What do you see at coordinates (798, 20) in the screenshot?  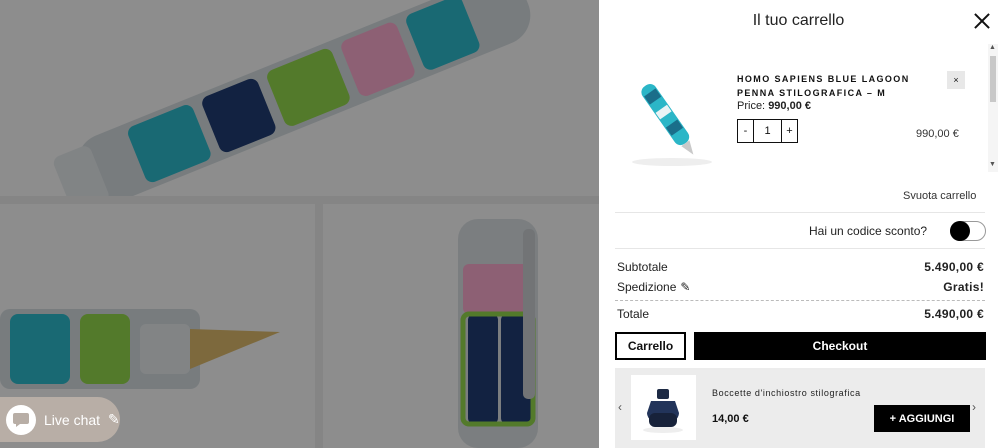 I see `cart-title: Il tuo carrello` at bounding box center [798, 20].